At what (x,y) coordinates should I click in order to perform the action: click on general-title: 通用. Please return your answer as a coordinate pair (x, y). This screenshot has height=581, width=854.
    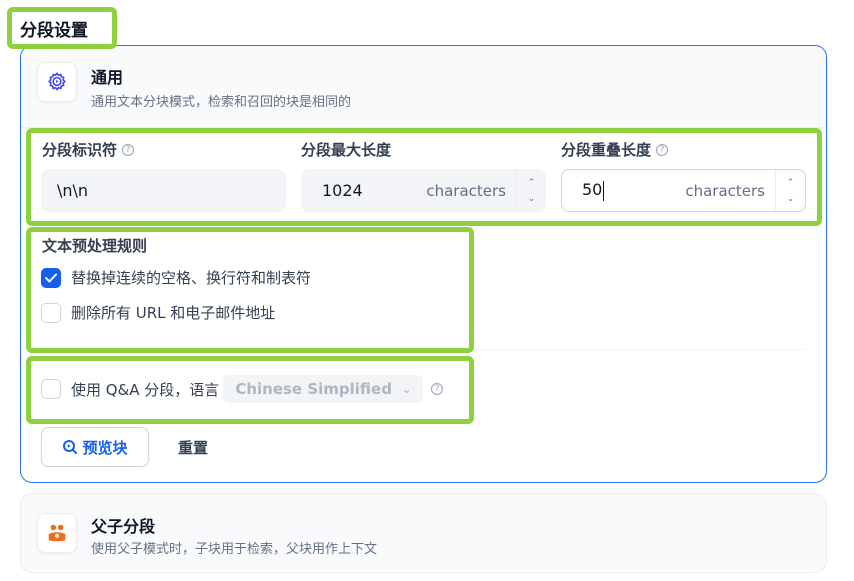
    Looking at the image, I should click on (107, 77).